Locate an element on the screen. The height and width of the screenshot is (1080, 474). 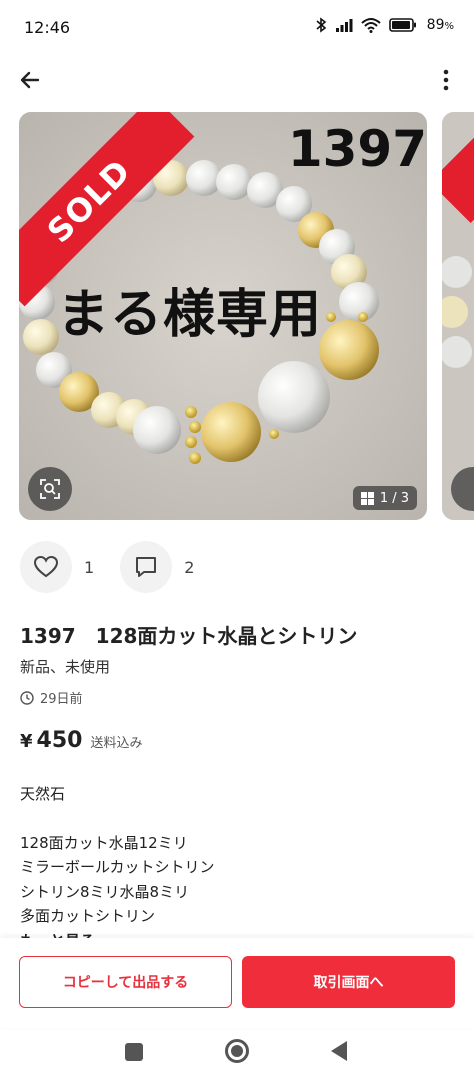
bottom-action-bar: コピーして出品する 取引画面へ is located at coordinates (237, 983).